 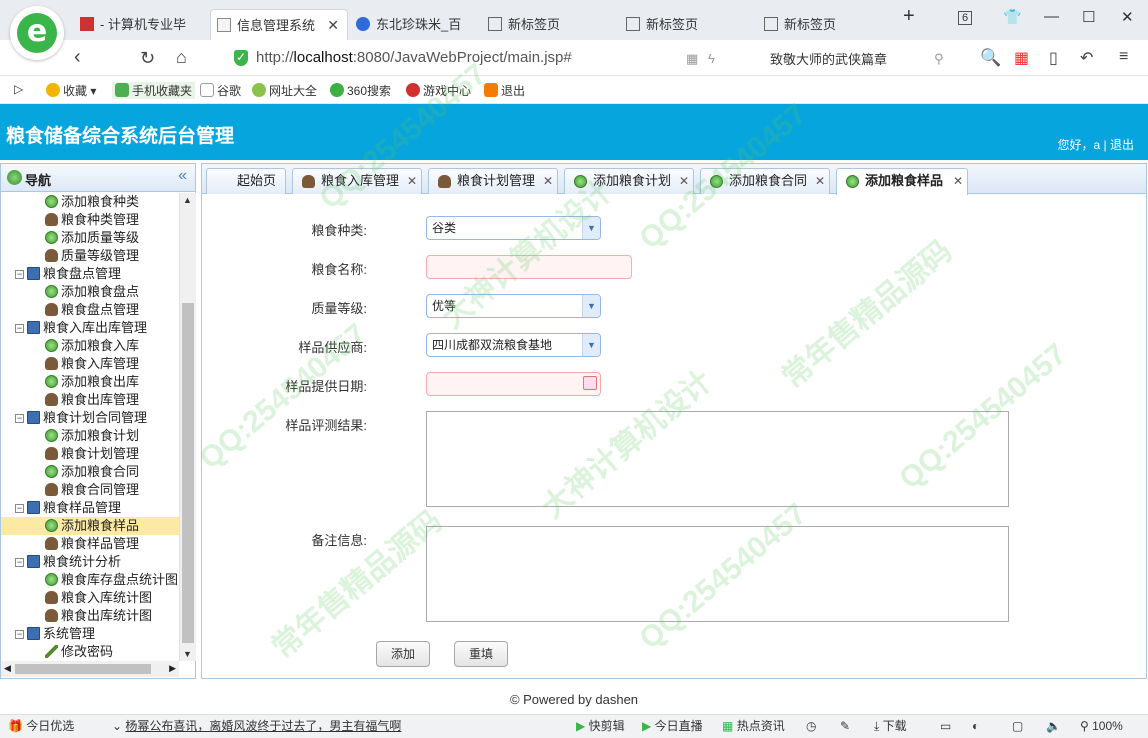 I want to click on bookmark-google: 谷歌, so click(x=220, y=90).